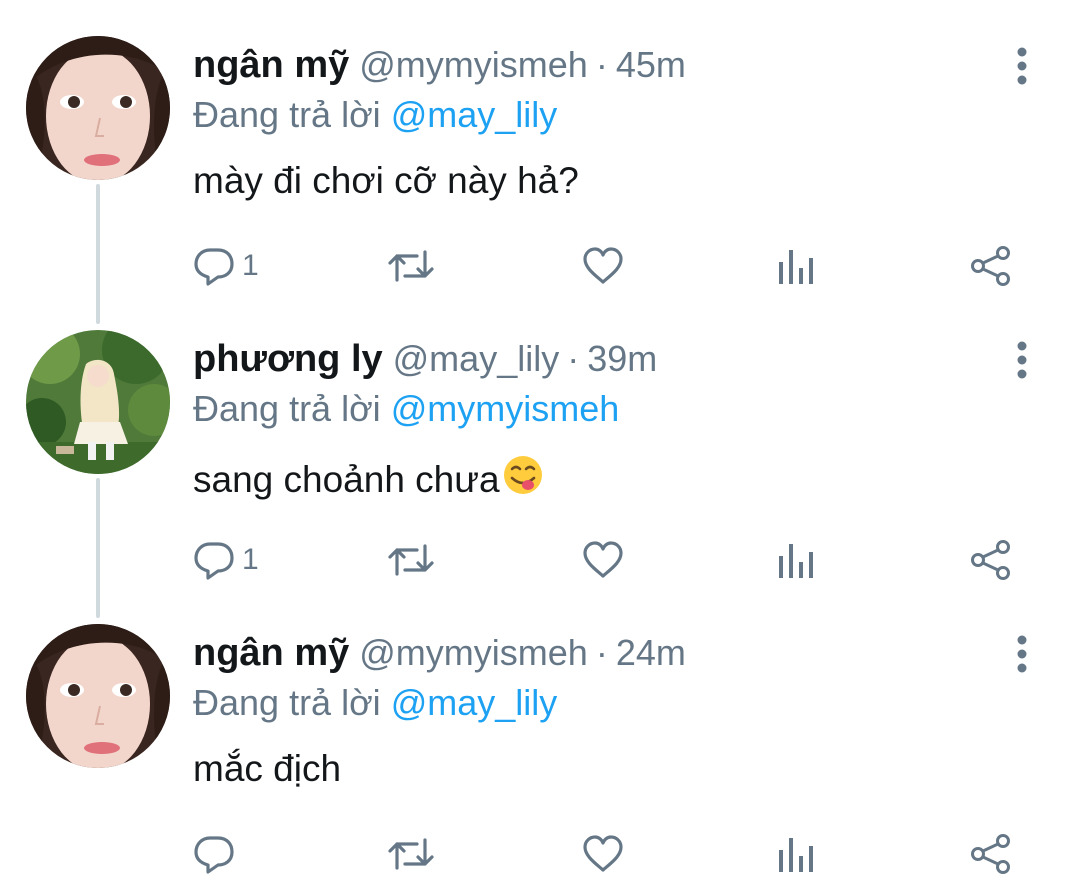 The height and width of the screenshot is (887, 1080). I want to click on tweet-header: ngân mỹ @mymyismeh · 24m, so click(439, 657).